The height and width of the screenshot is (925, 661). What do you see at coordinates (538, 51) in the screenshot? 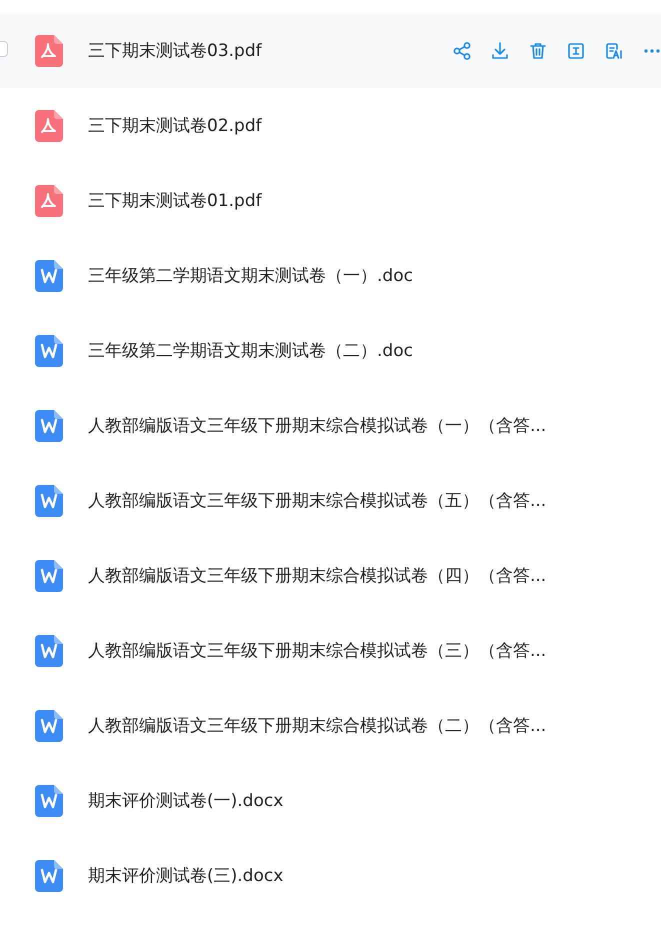
I see `delete-icon` at bounding box center [538, 51].